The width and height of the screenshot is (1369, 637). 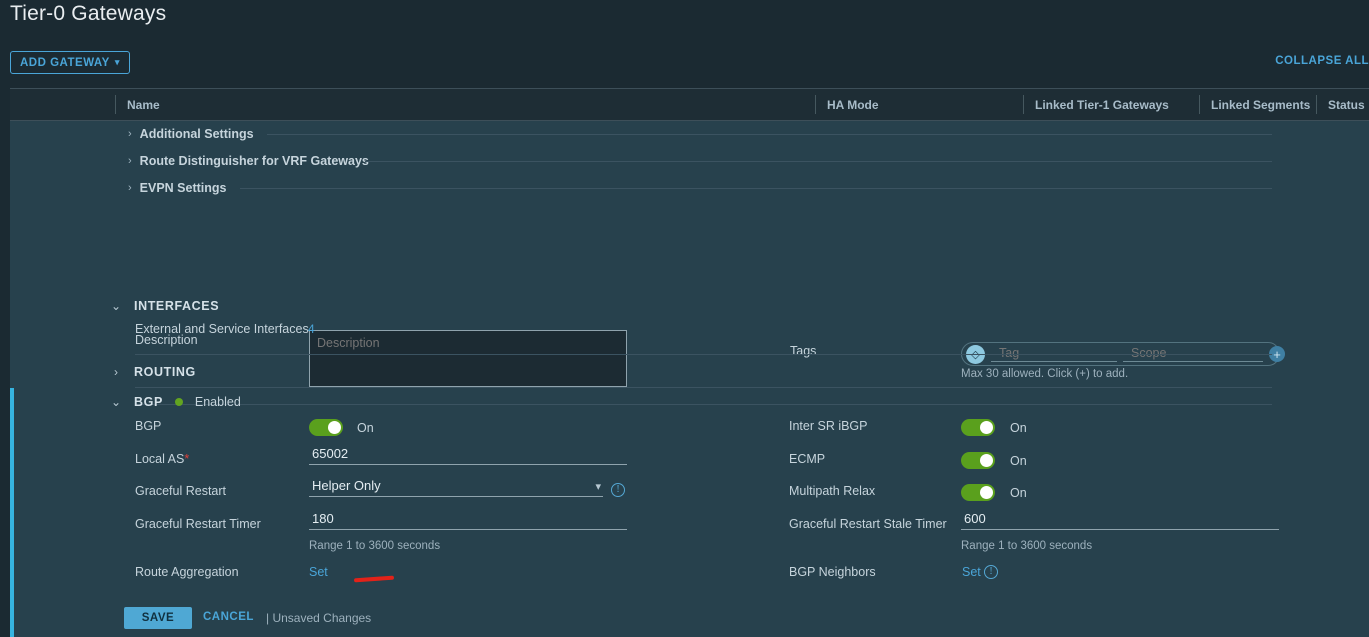 What do you see at coordinates (375, 546) in the screenshot?
I see `graceful-restart-timer-hint: Range 1 to 3600 seconds` at bounding box center [375, 546].